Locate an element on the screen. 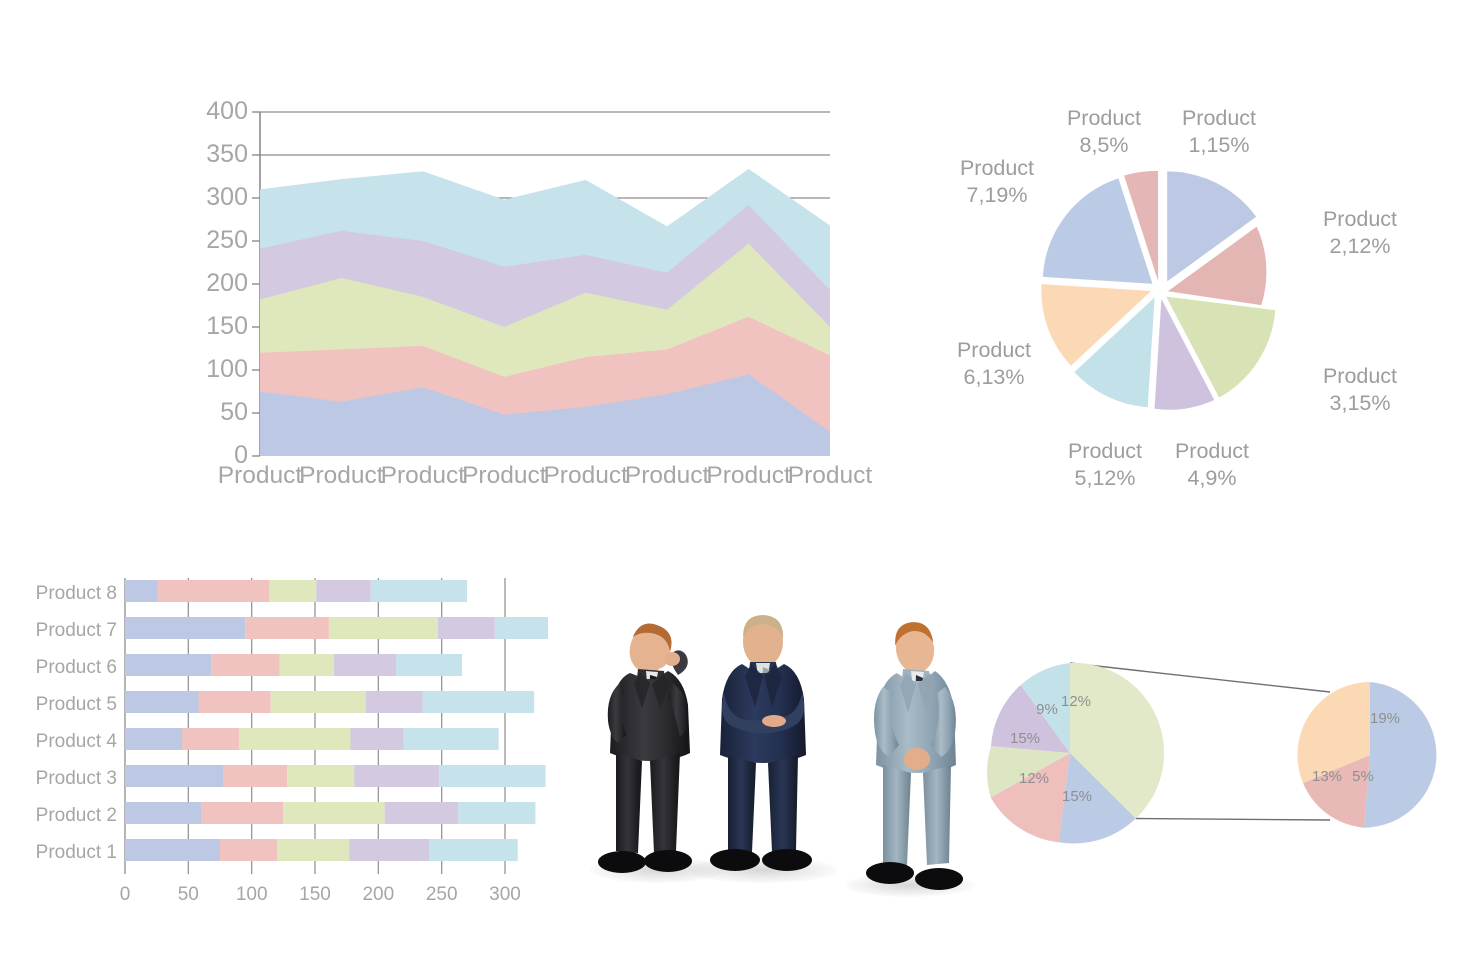 The image size is (1470, 980). pie-label-product-6-name: Product is located at coordinates (994, 350).